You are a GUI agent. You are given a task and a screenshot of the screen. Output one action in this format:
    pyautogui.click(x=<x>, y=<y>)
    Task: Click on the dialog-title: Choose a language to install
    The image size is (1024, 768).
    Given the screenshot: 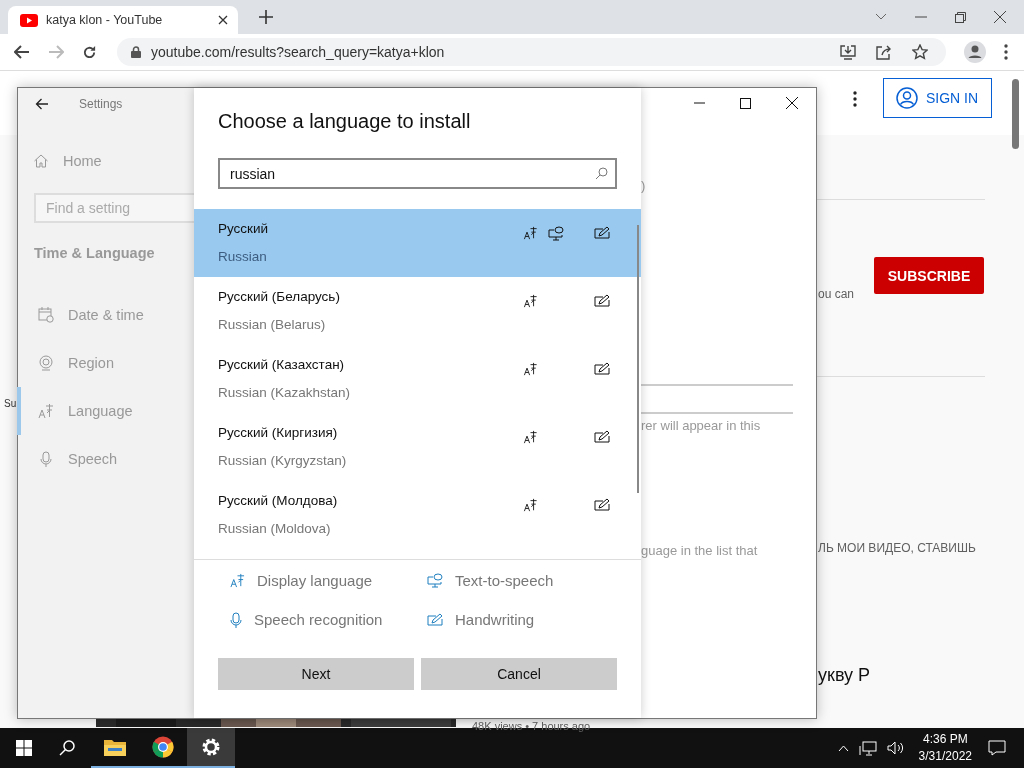 What is the action you would take?
    pyautogui.click(x=344, y=121)
    